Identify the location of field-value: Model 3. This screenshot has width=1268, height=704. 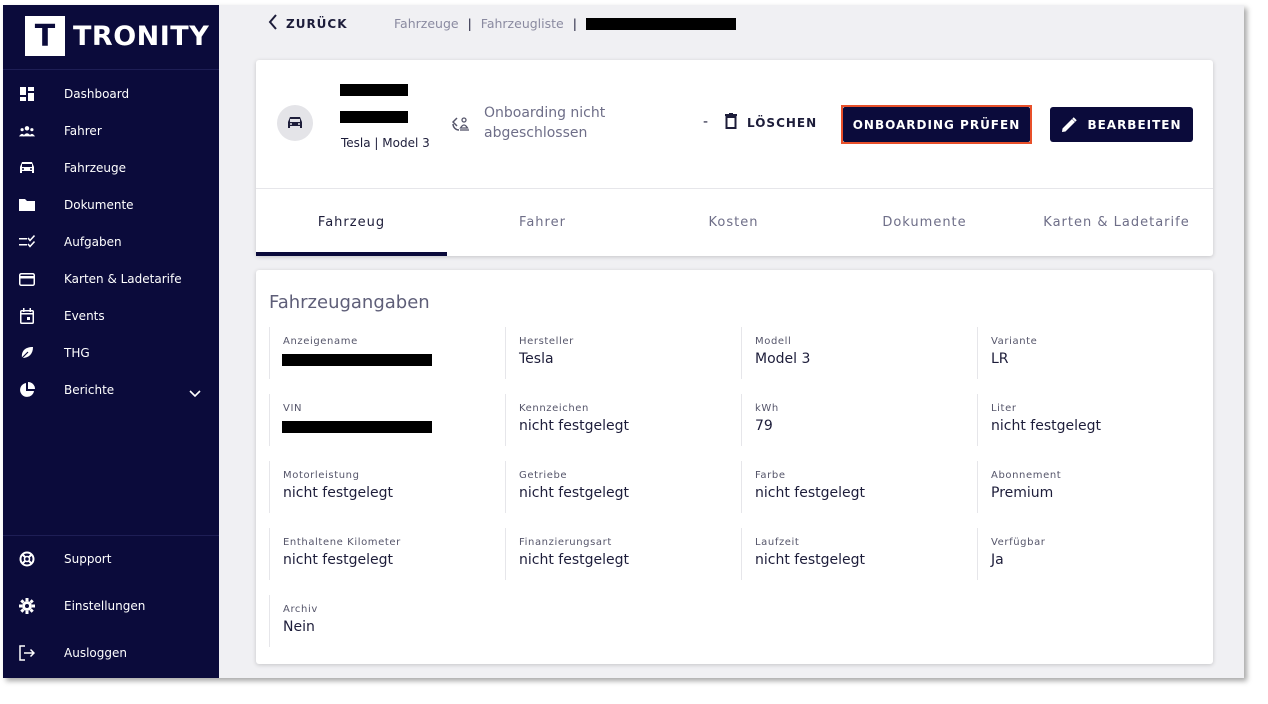
(783, 359).